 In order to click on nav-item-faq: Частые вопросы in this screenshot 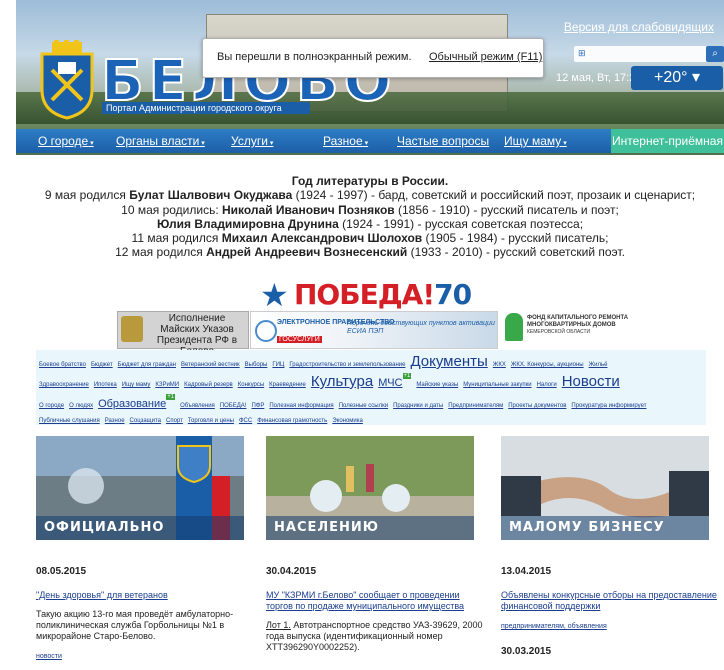, I will do `click(443, 141)`.